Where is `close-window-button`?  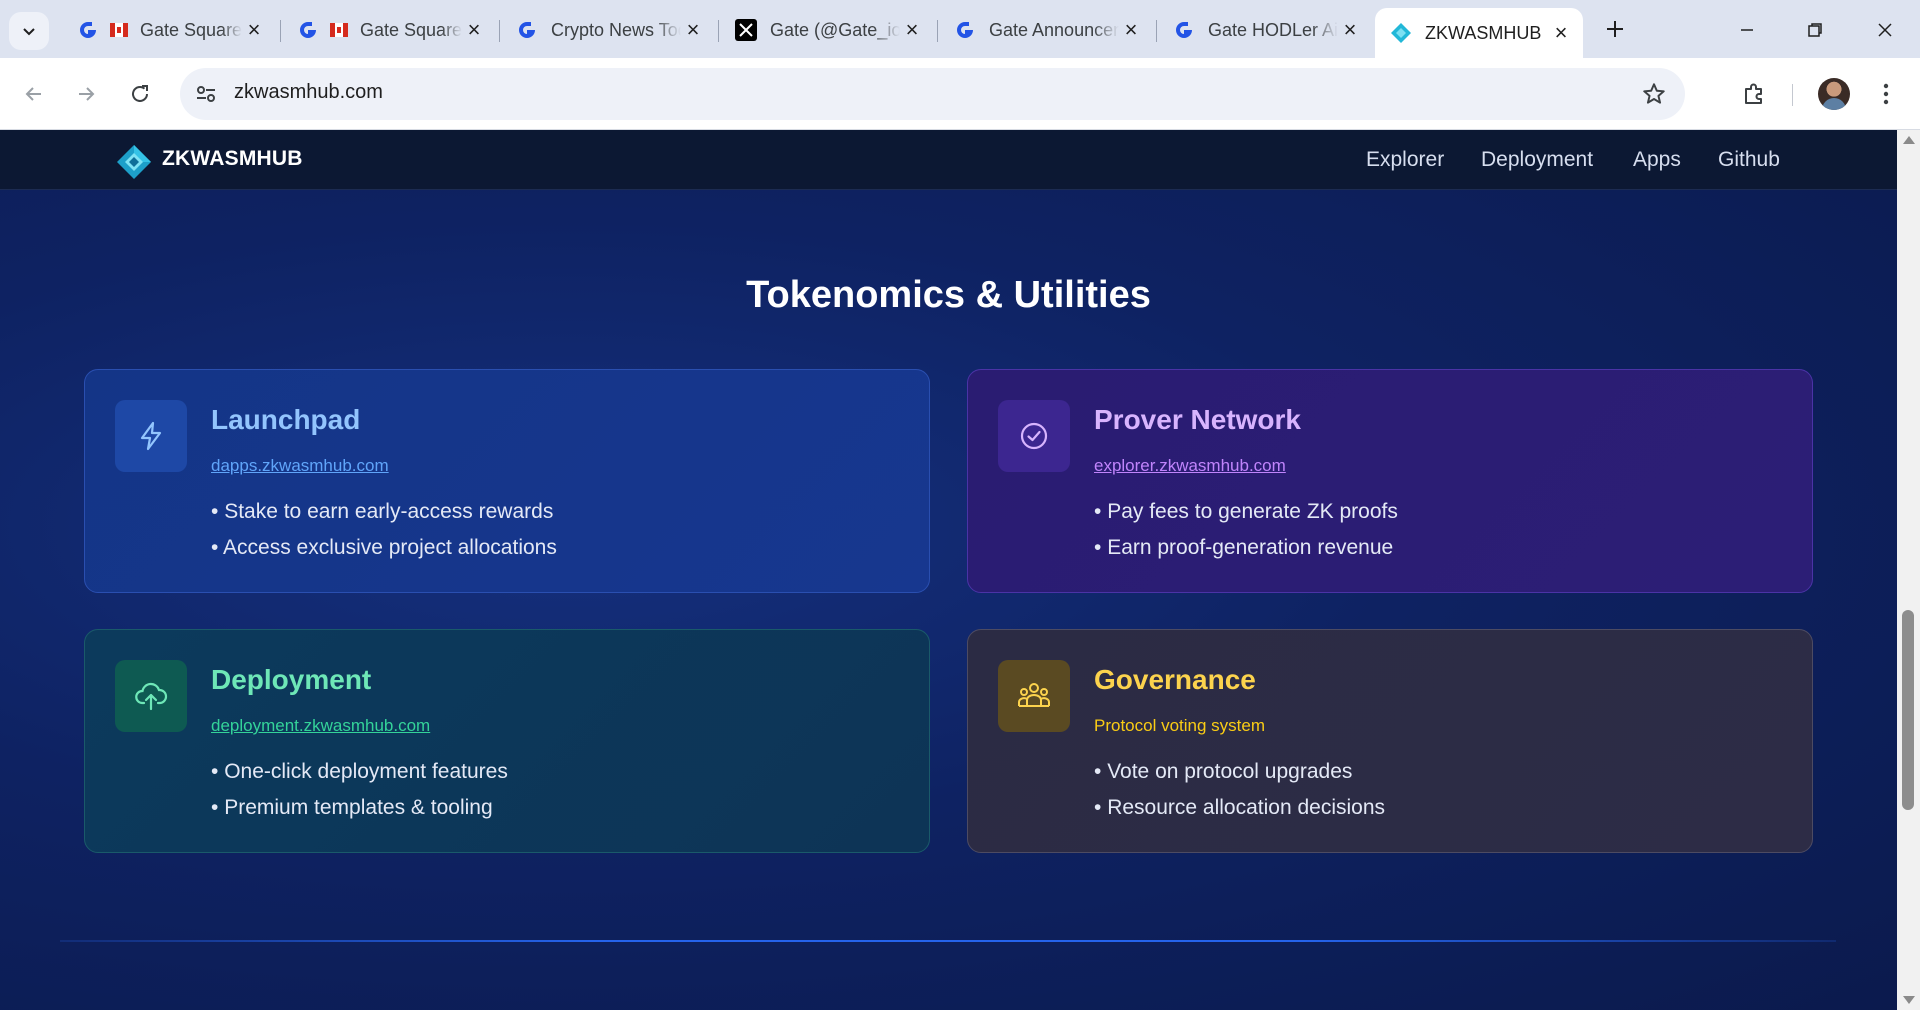 close-window-button is located at coordinates (1885, 30).